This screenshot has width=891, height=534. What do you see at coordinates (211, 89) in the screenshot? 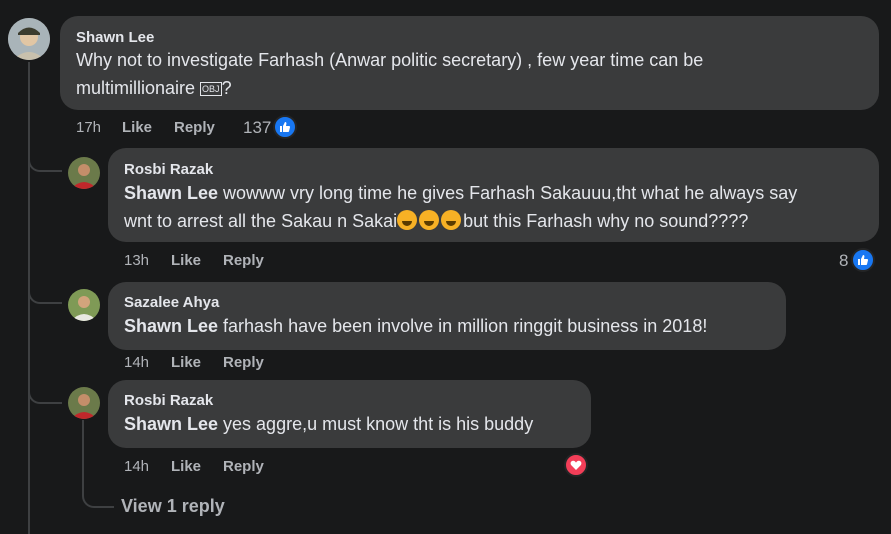
I see `obj-replacement-char: OBJ` at bounding box center [211, 89].